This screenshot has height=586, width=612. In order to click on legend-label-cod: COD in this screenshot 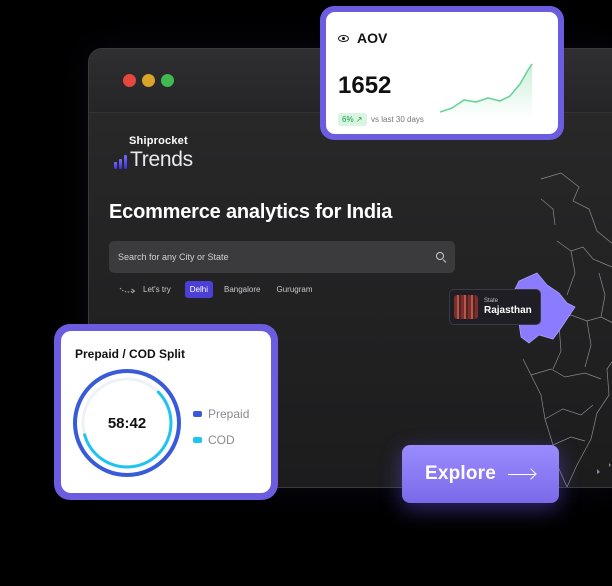, I will do `click(221, 440)`.